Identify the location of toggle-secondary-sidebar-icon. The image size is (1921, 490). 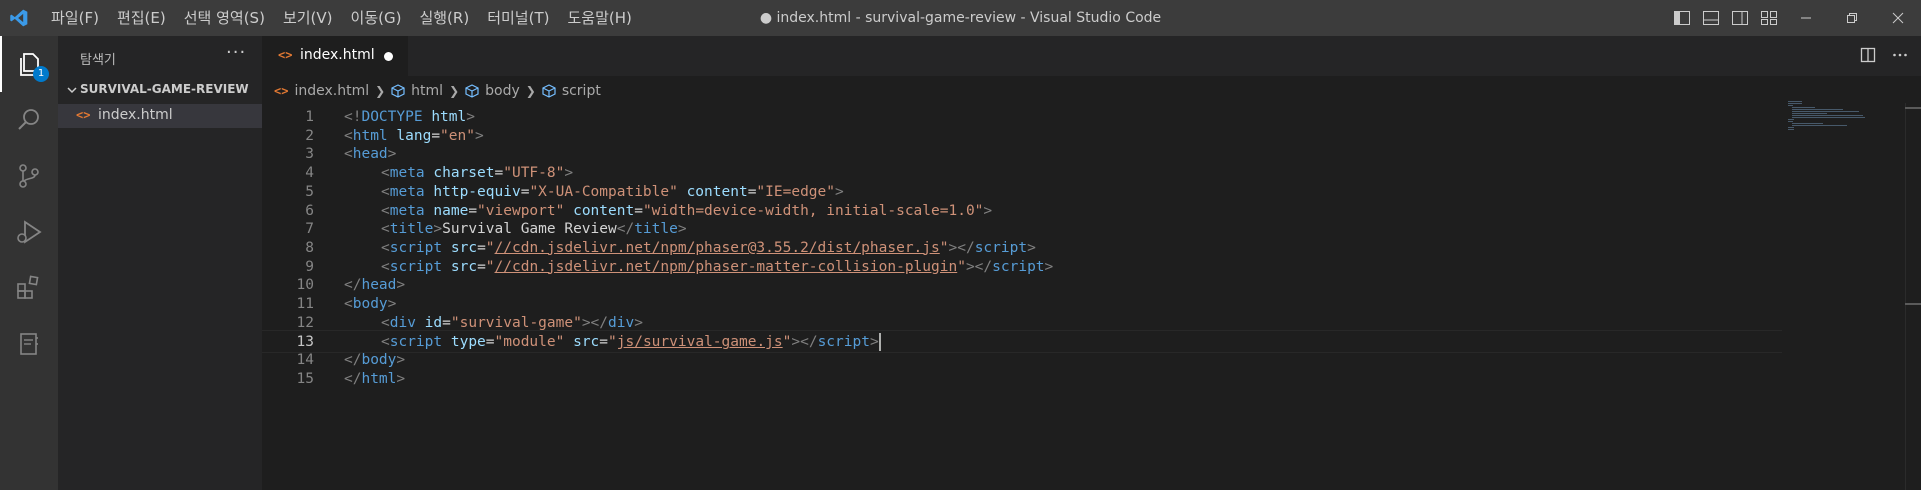
(1740, 18).